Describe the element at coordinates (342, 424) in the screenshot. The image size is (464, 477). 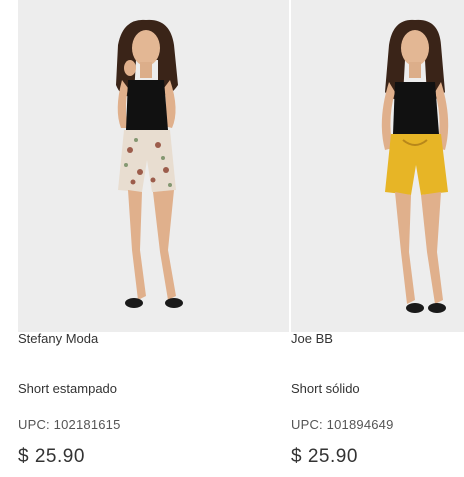
I see `product-upc: UPC: 101894649` at that location.